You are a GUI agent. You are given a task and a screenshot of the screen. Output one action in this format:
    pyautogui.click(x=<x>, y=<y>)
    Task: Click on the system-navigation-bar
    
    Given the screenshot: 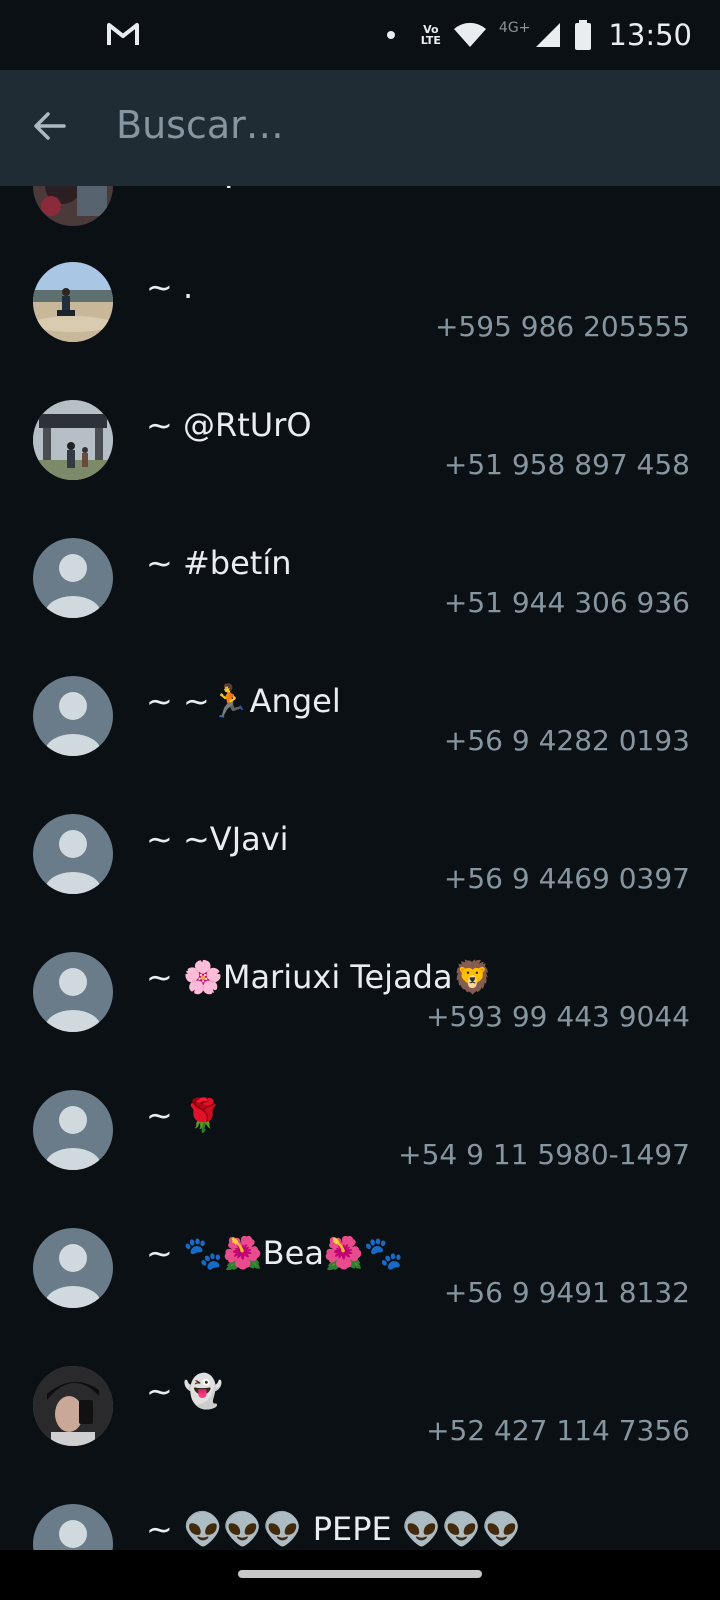 What is the action you would take?
    pyautogui.click(x=360, y=1575)
    